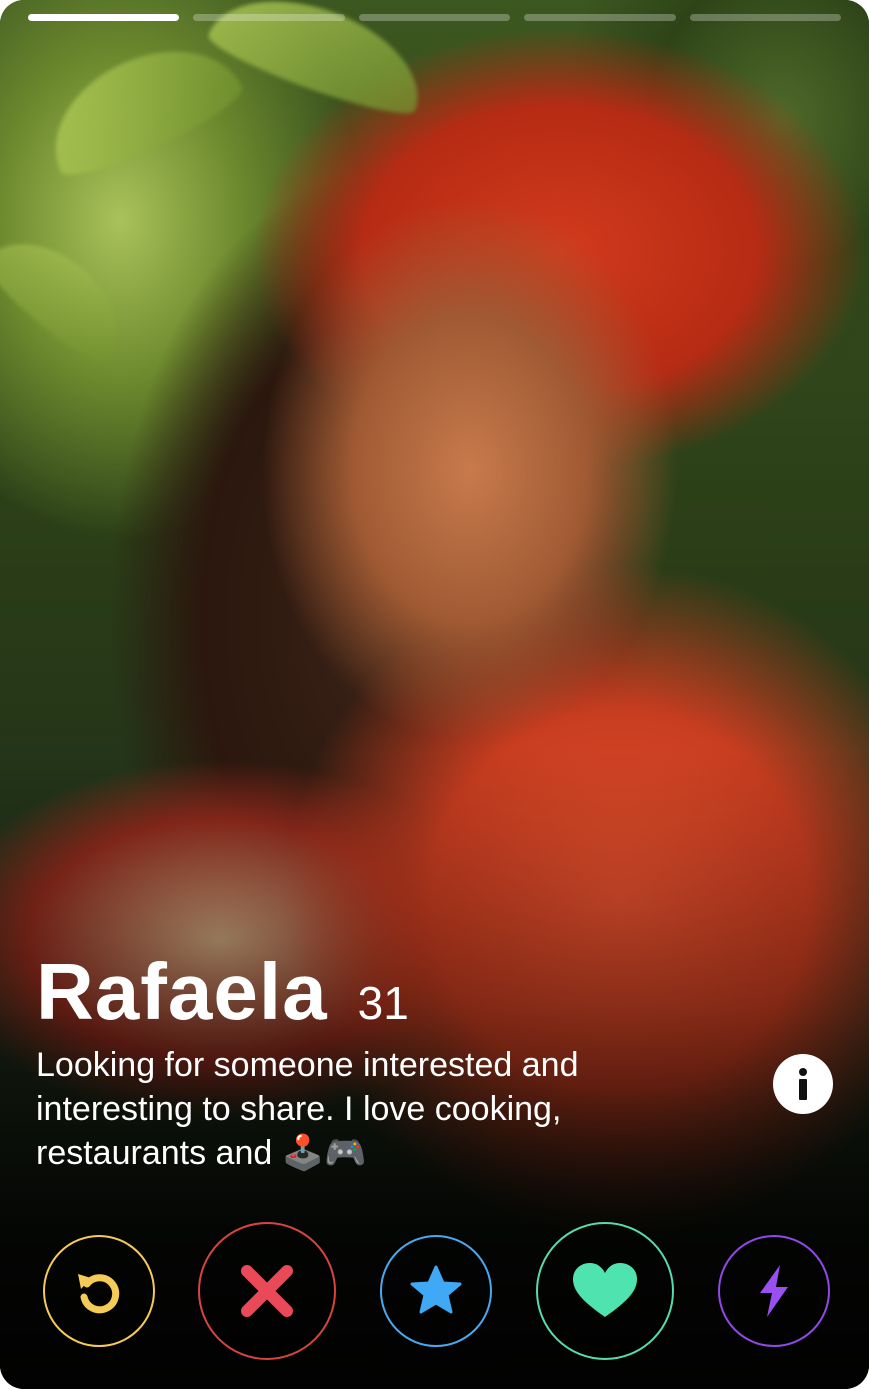 The width and height of the screenshot is (869, 1389). What do you see at coordinates (182, 991) in the screenshot?
I see `profile-name: Rafaela` at bounding box center [182, 991].